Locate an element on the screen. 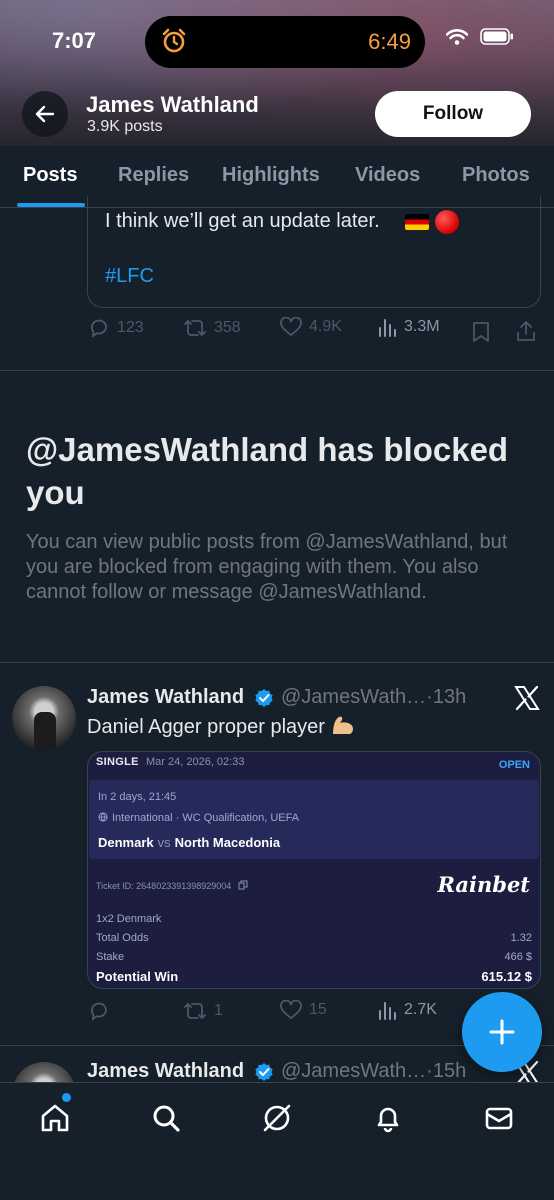 Image resolution: width=554 pixels, height=1200 pixels. alarm-icon is located at coordinates (174, 40).